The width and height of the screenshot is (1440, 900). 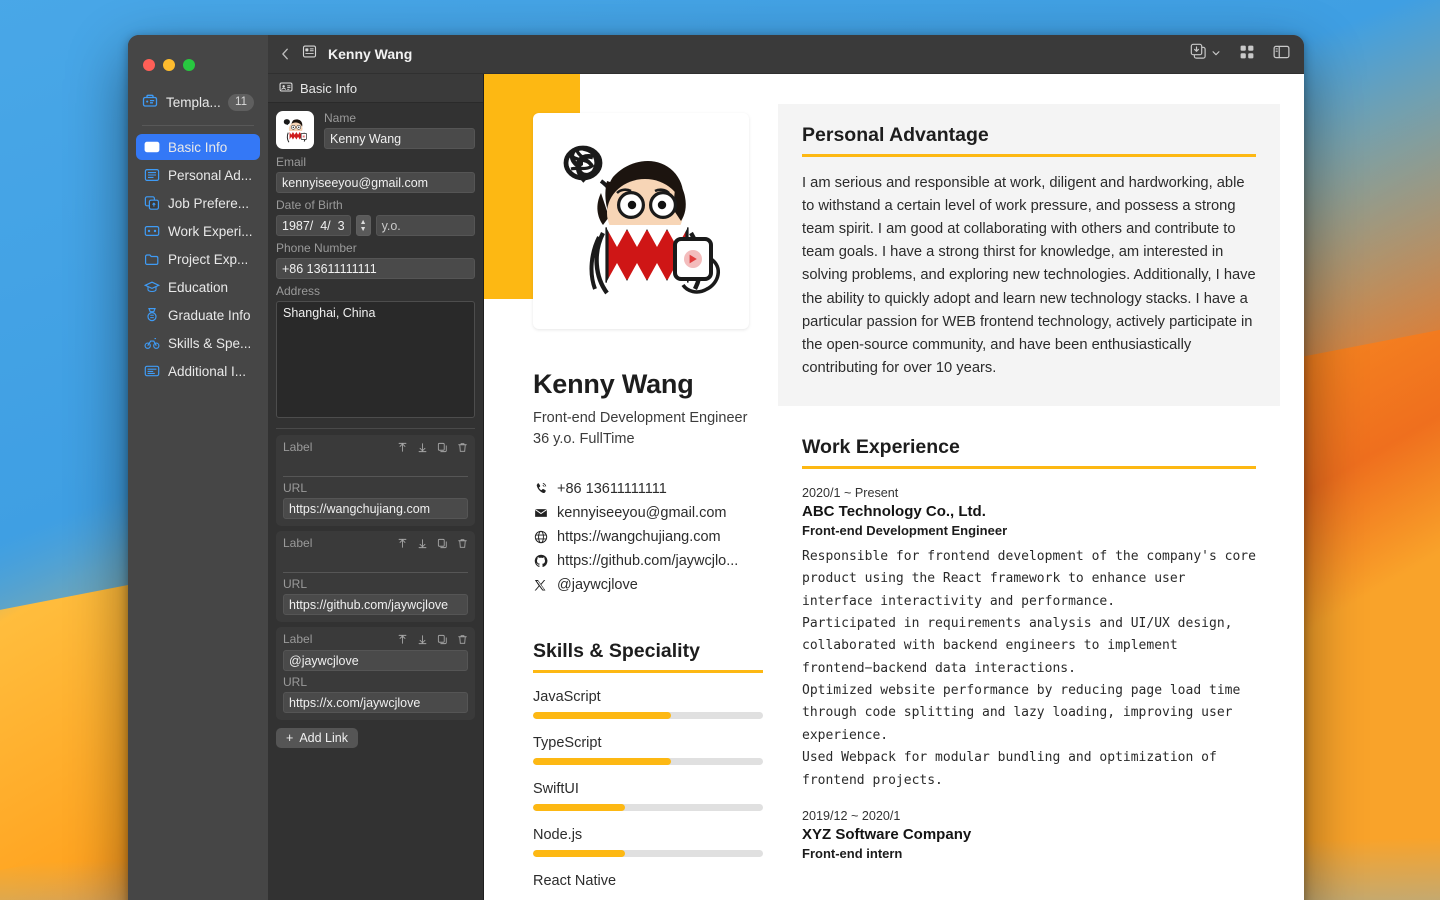 What do you see at coordinates (150, 102) in the screenshot?
I see `templates-icon` at bounding box center [150, 102].